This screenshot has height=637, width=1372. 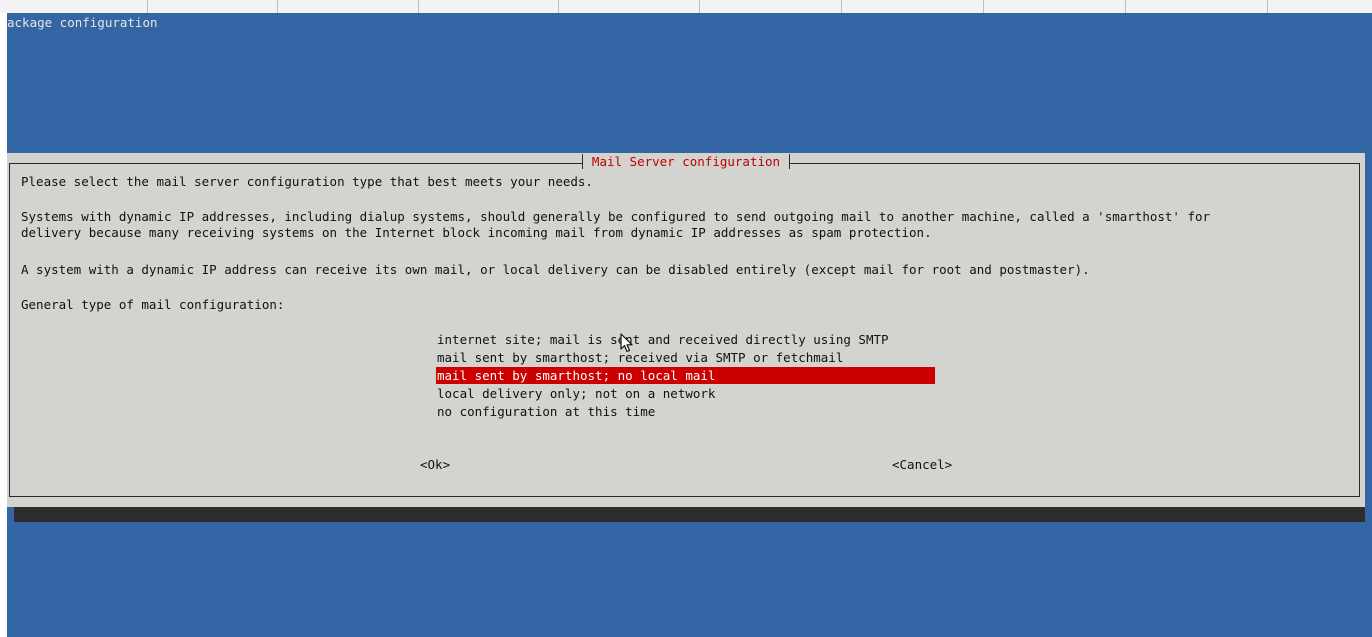 I want to click on ok-button: <Ok>, so click(x=435, y=464).